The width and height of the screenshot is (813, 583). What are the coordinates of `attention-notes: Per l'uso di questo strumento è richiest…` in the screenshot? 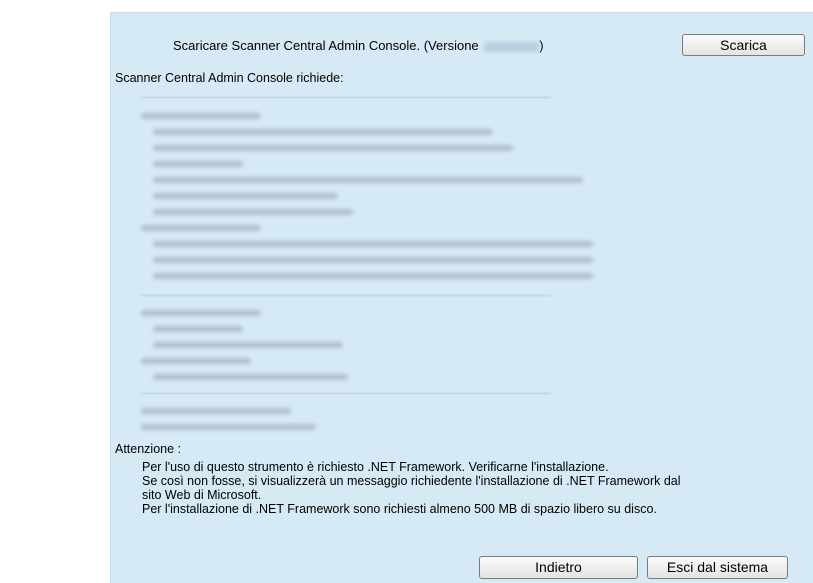 It's located at (411, 488).